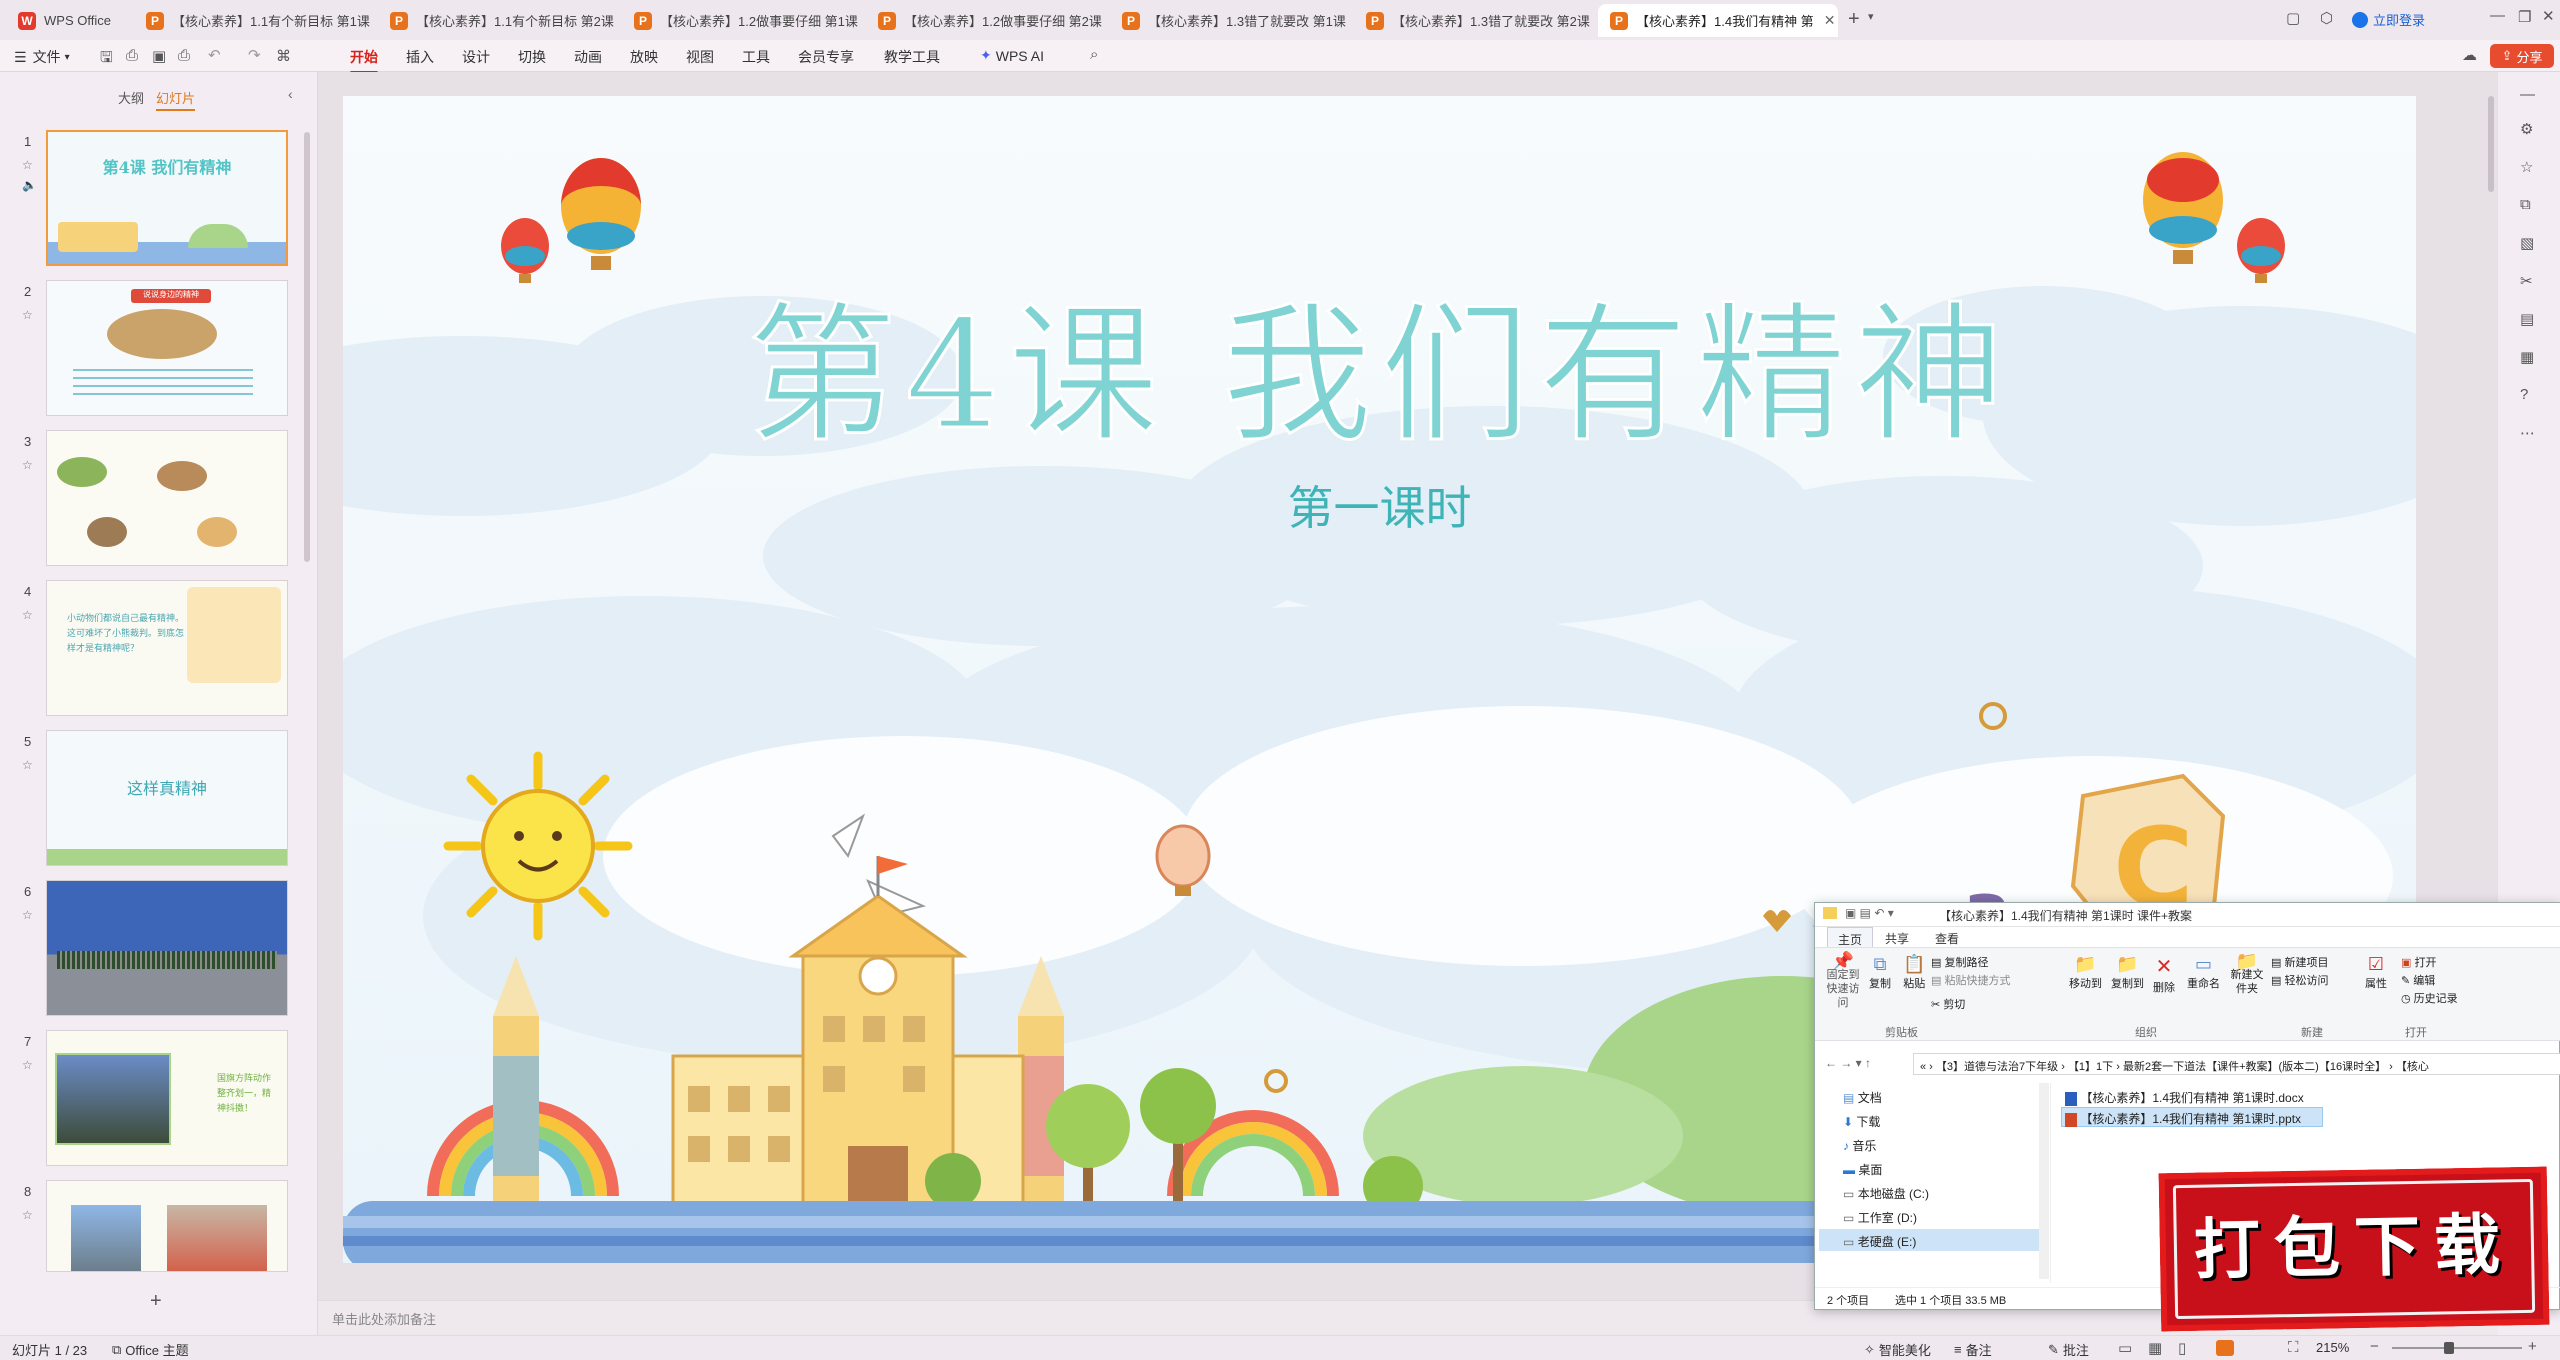  Describe the element at coordinates (1859, 1145) in the screenshot. I see `tree-item-music: ♪ 音乐` at that location.